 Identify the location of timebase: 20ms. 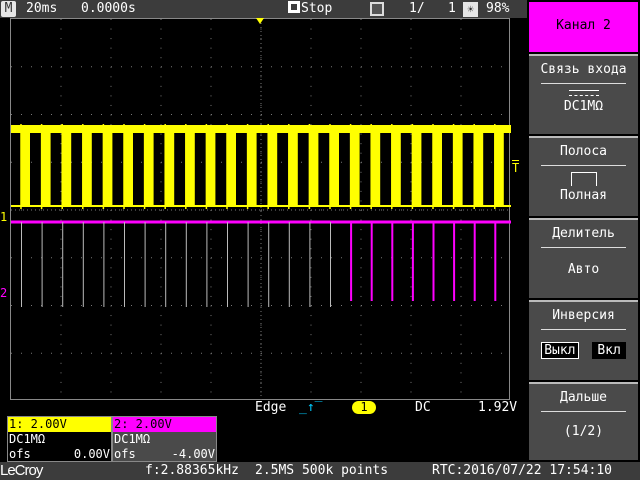
(41, 9).